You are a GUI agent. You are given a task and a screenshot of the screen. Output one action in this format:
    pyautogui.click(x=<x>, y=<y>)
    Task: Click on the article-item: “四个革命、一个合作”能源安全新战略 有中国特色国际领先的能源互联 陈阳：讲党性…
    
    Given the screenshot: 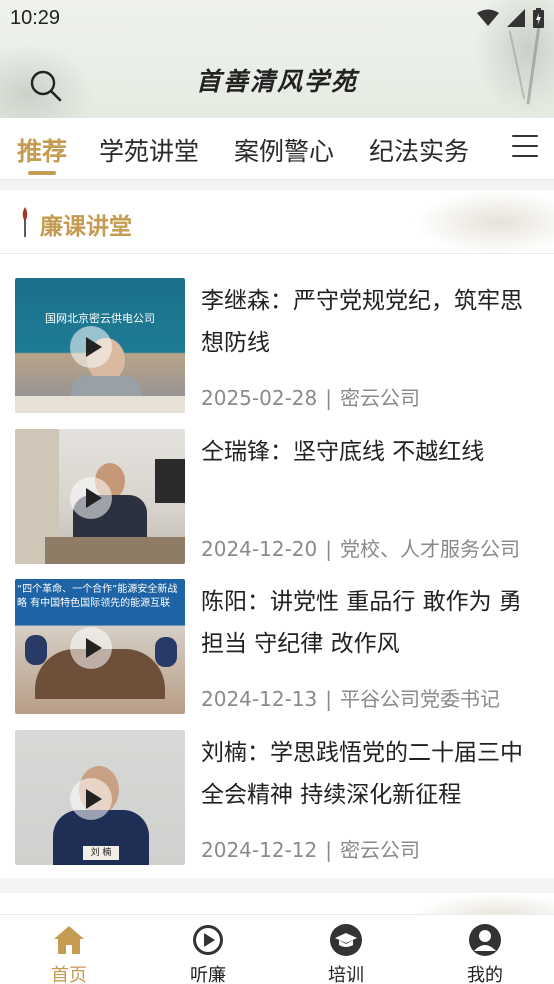 What is the action you would take?
    pyautogui.click(x=277, y=649)
    